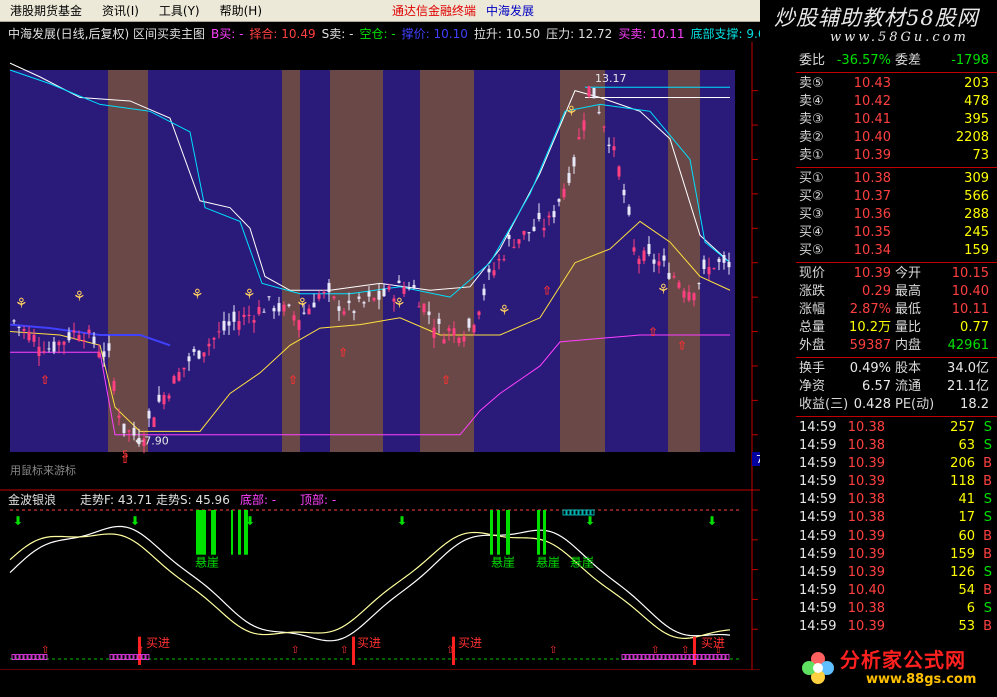 This screenshot has width=997, height=697. I want to click on bid-volume: 309, so click(976, 178).